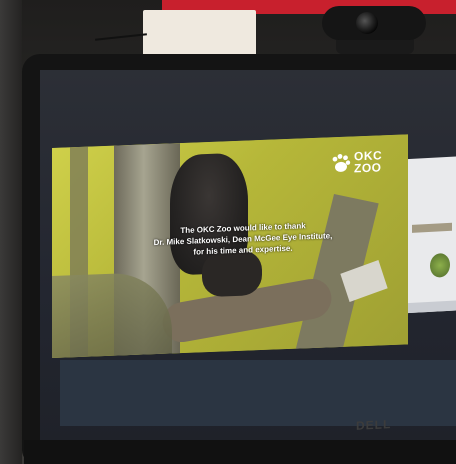  What do you see at coordinates (428, 235) in the screenshot?
I see `background-window` at bounding box center [428, 235].